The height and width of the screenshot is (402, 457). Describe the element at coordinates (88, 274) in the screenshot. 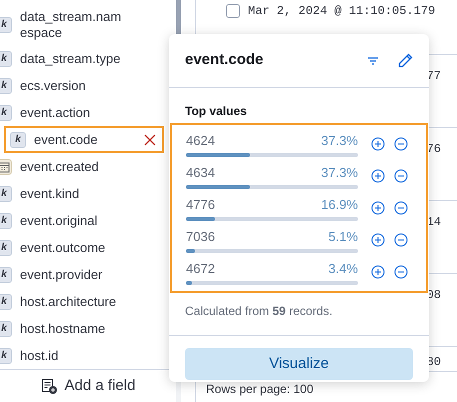

I see `field-item: k event.provider` at that location.